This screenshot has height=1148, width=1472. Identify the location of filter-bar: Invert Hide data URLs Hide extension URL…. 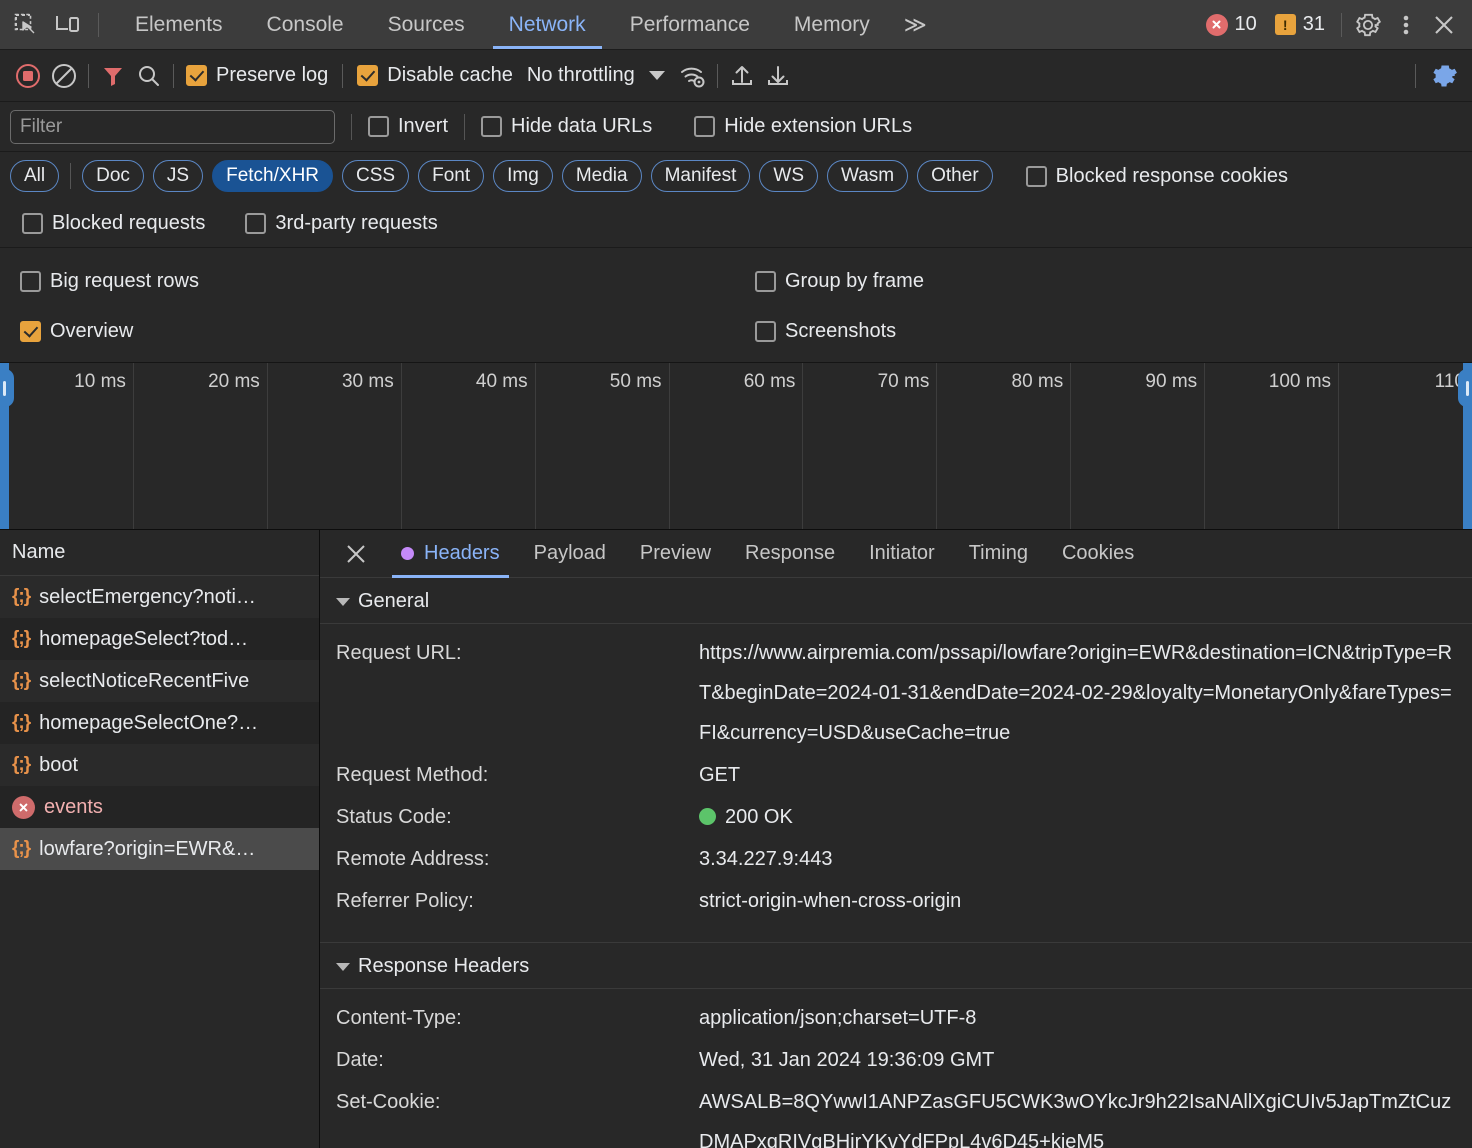
(736, 127).